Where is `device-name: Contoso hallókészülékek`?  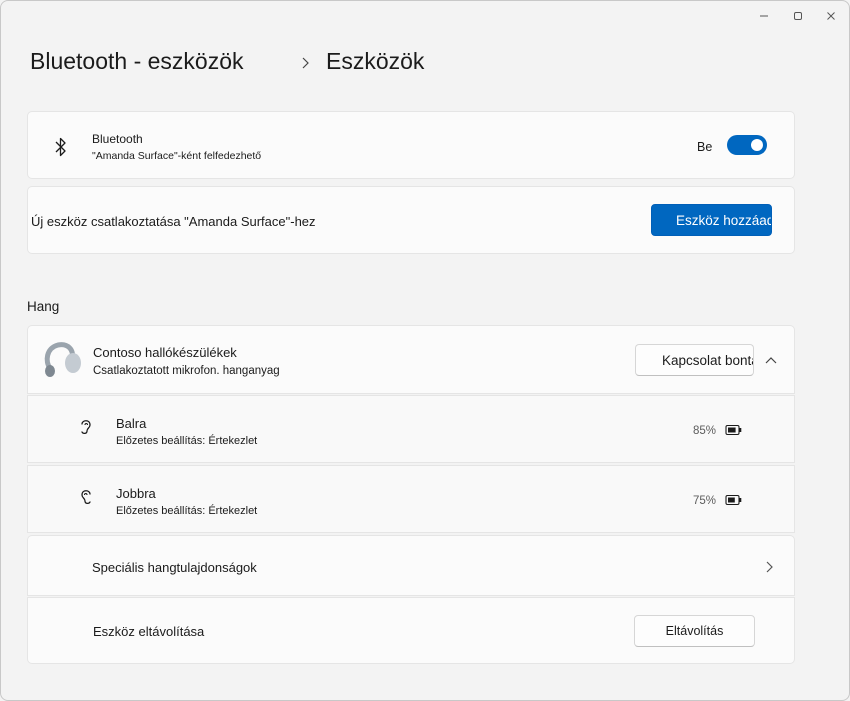 device-name: Contoso hallókészülékek is located at coordinates (165, 352).